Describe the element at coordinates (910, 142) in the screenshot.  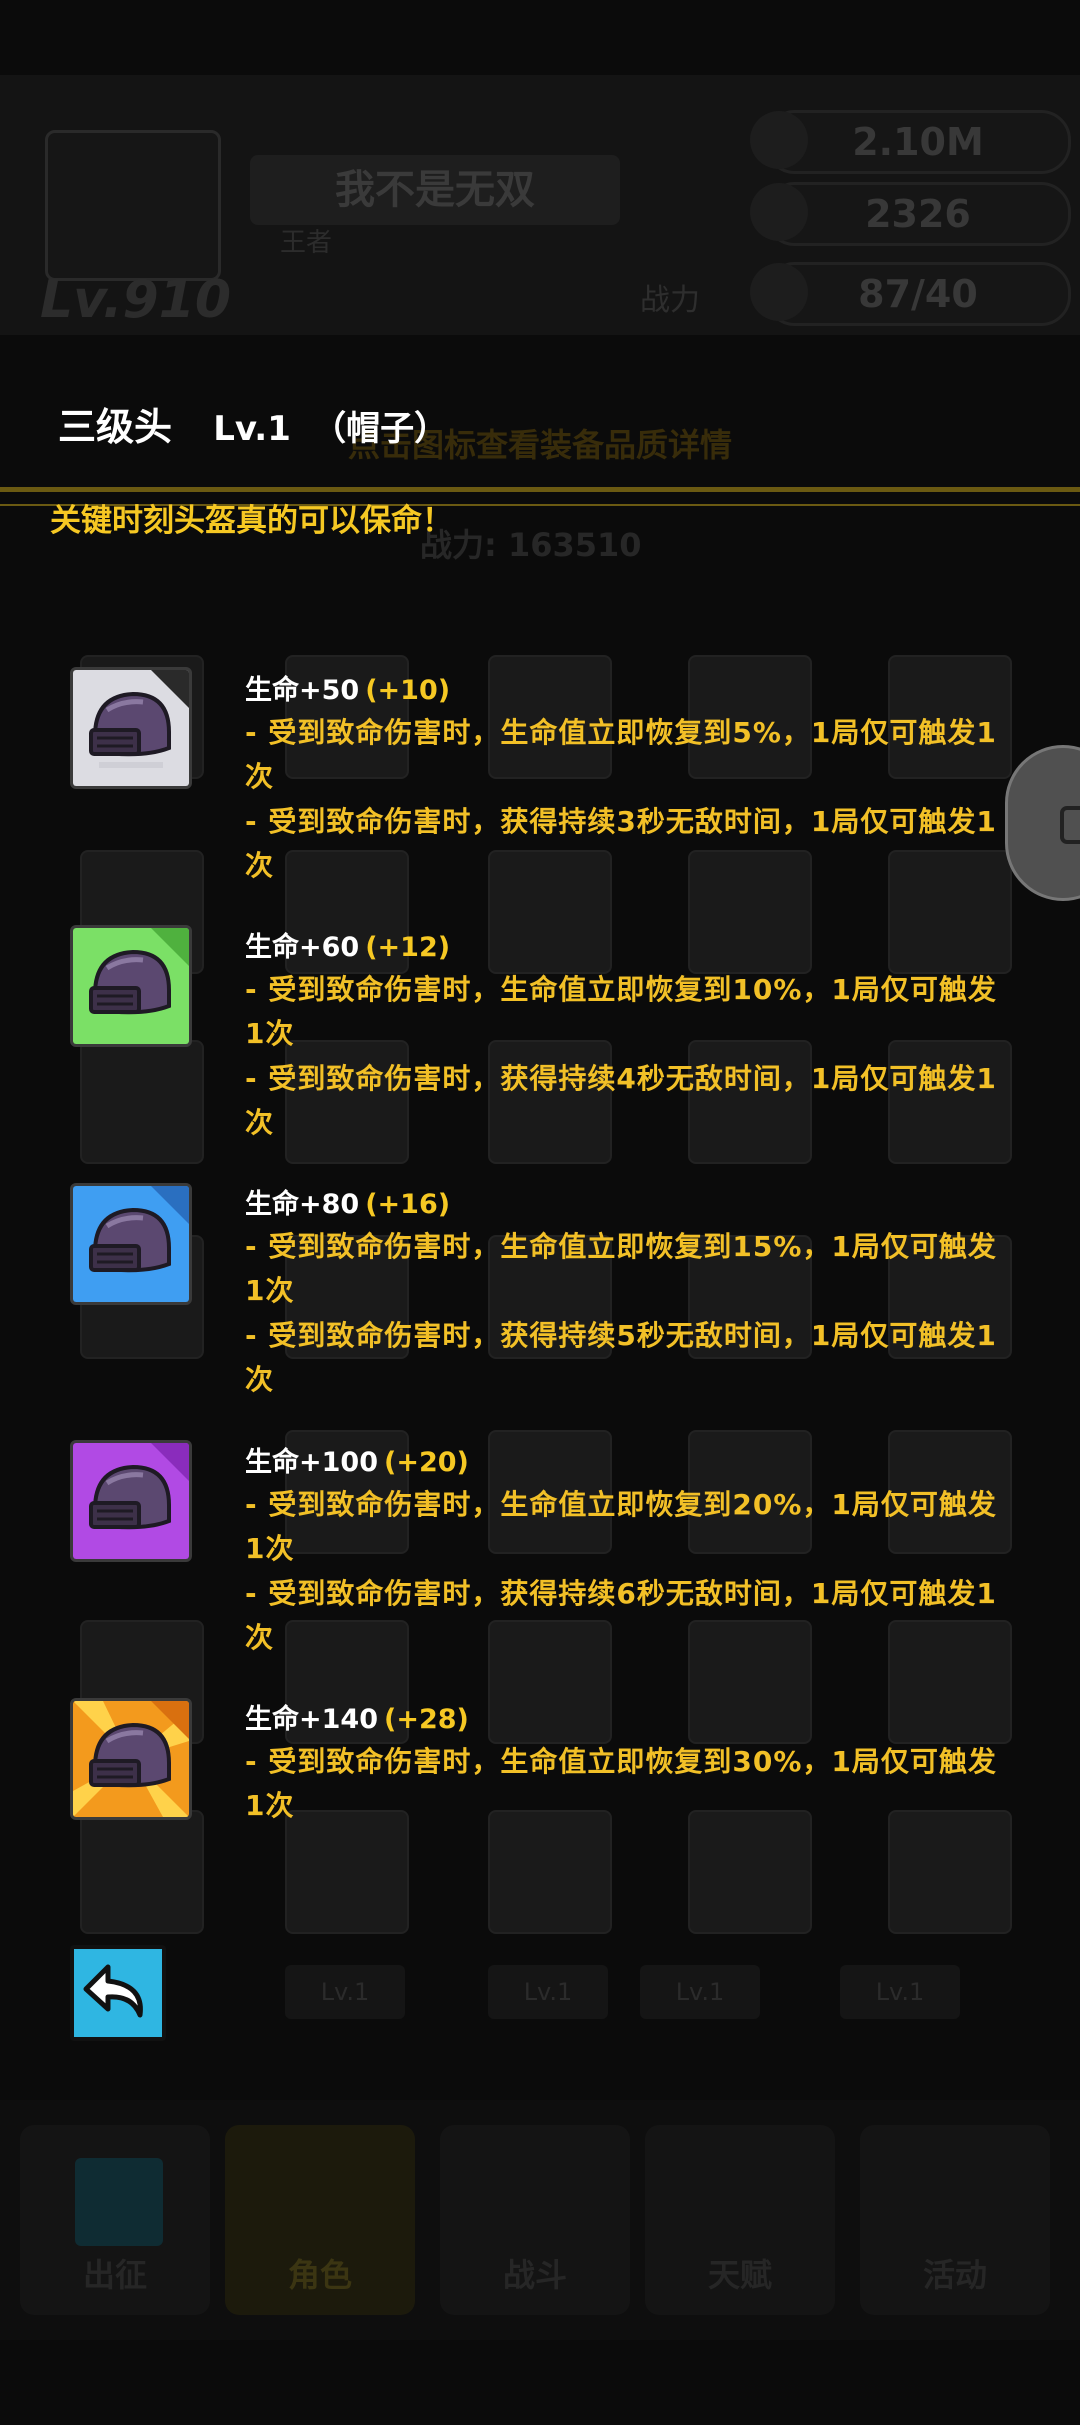
I see `gold-resource: 2.10M` at that location.